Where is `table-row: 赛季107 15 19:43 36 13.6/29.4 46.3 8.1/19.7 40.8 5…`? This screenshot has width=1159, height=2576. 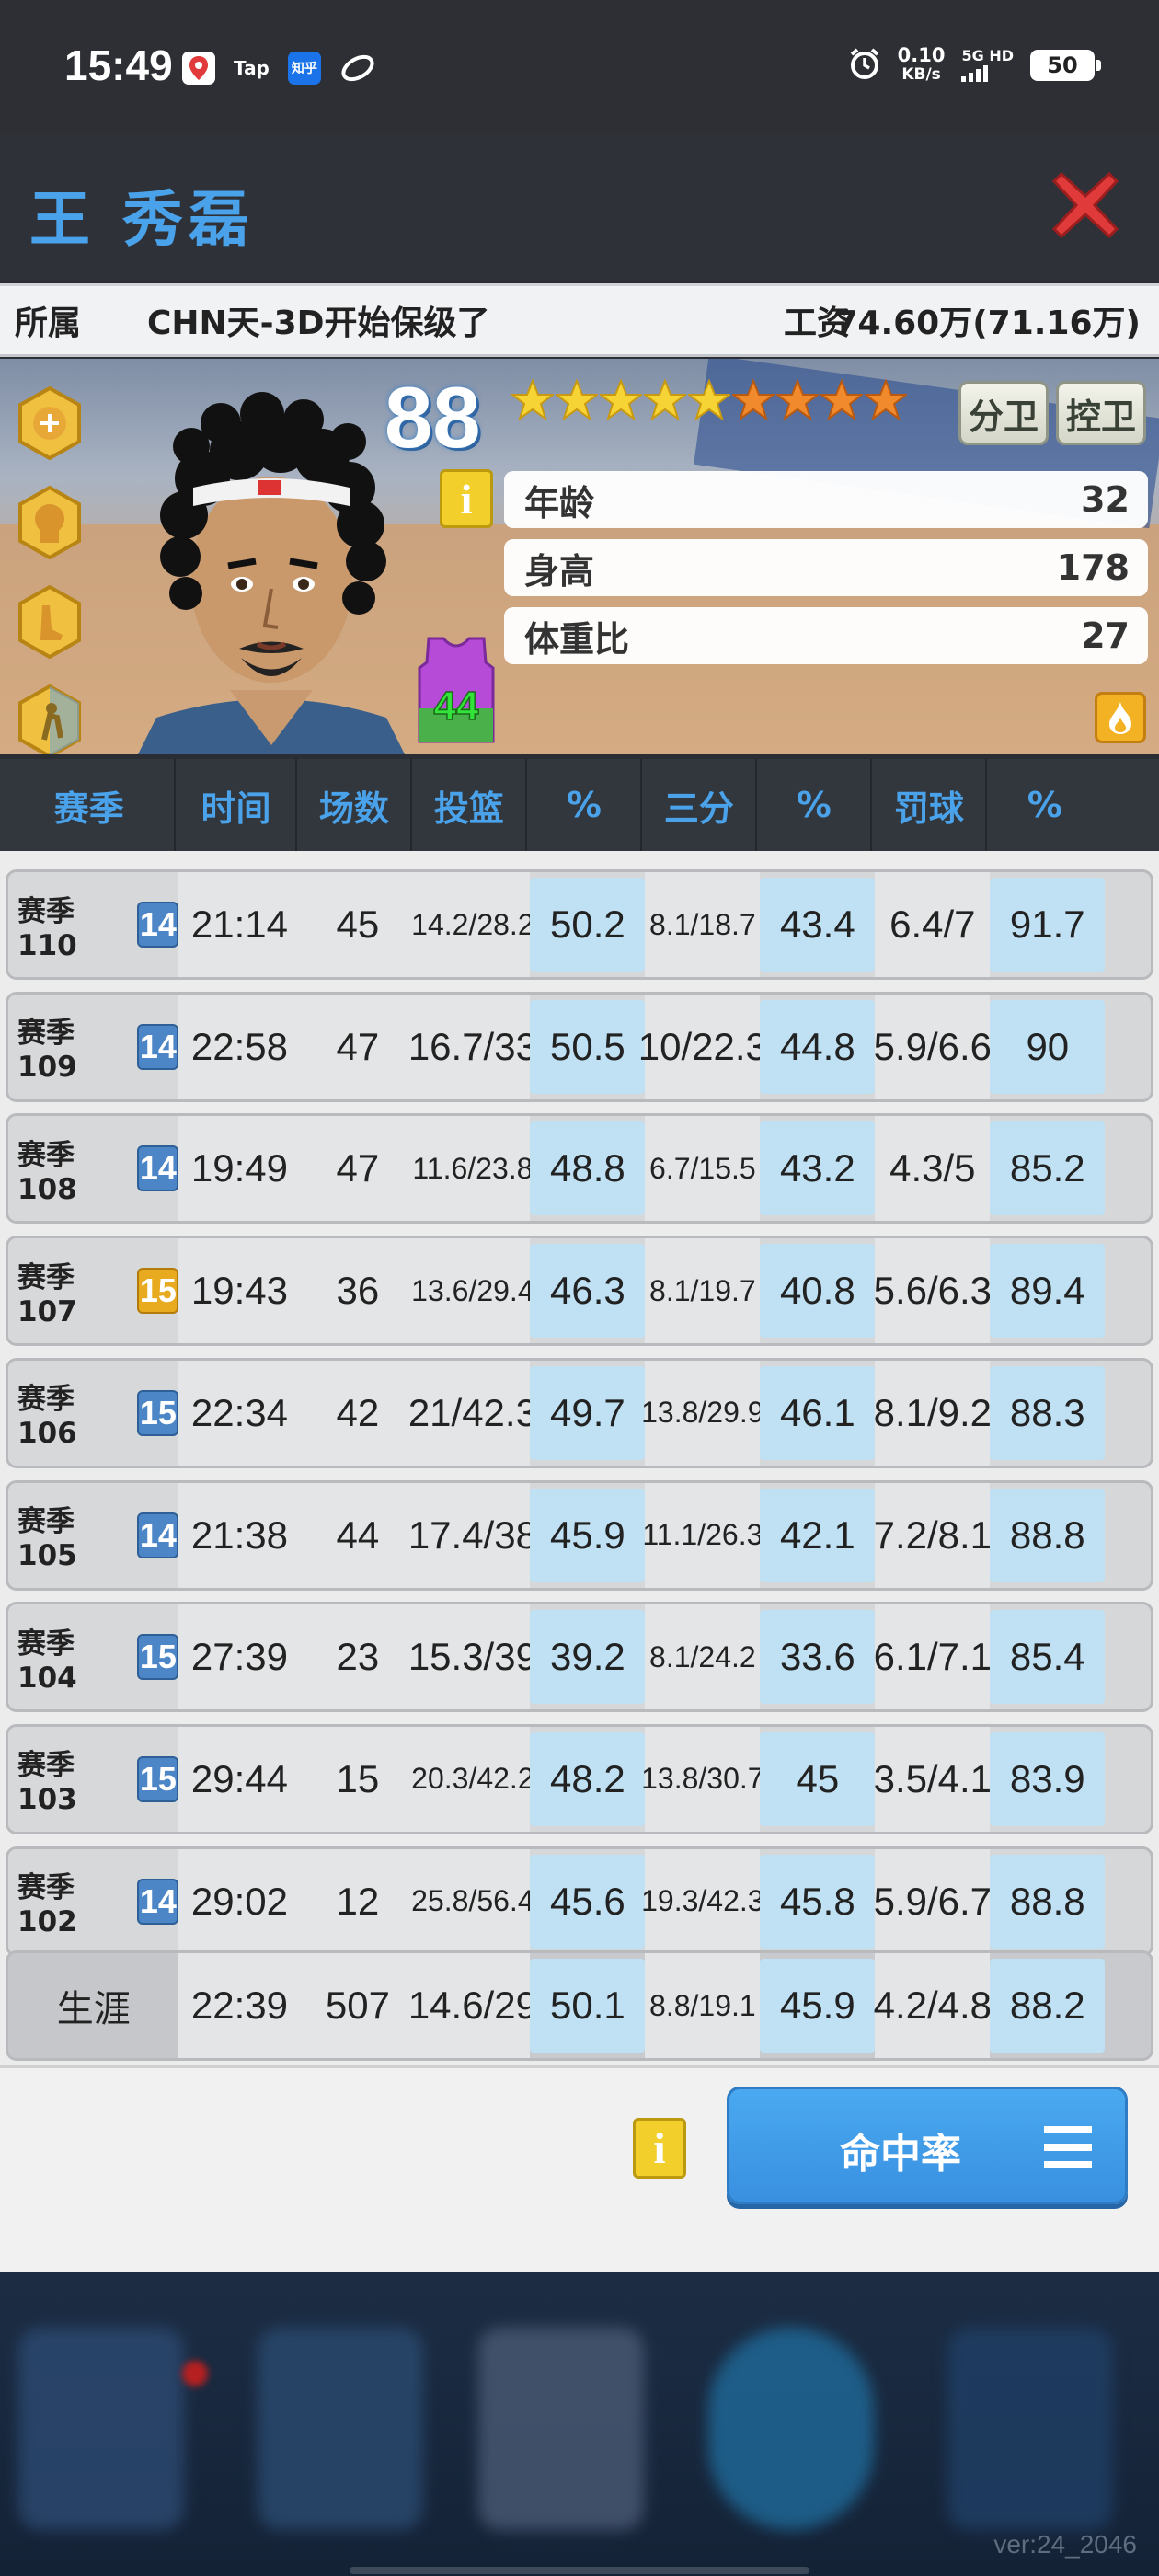 table-row: 赛季107 15 19:43 36 13.6/29.4 46.3 8.1/19.7 40.8 5… is located at coordinates (579, 1291).